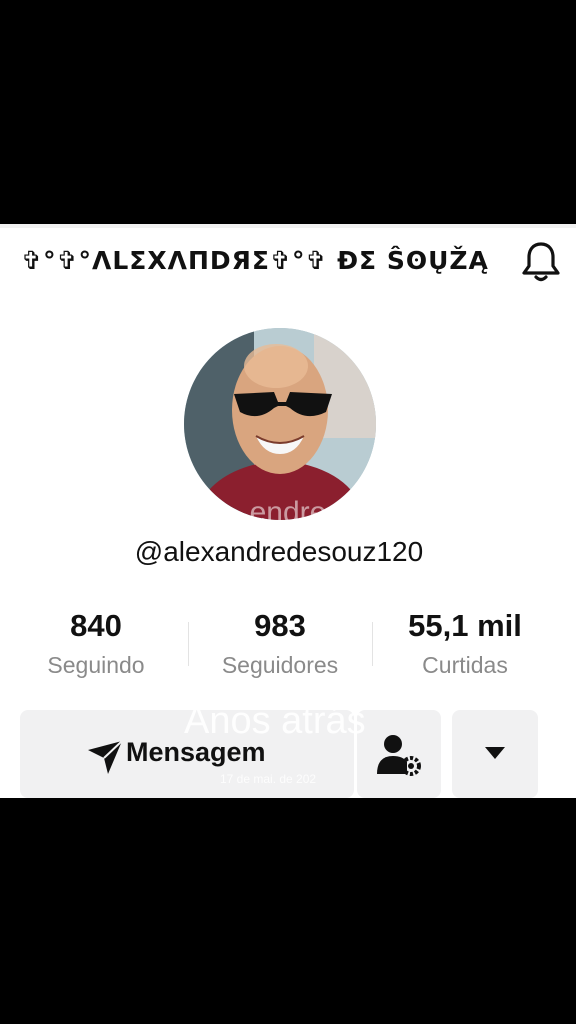 Image resolution: width=576 pixels, height=1024 pixels. I want to click on video-overlay-name-fragment: endre, so click(288, 512).